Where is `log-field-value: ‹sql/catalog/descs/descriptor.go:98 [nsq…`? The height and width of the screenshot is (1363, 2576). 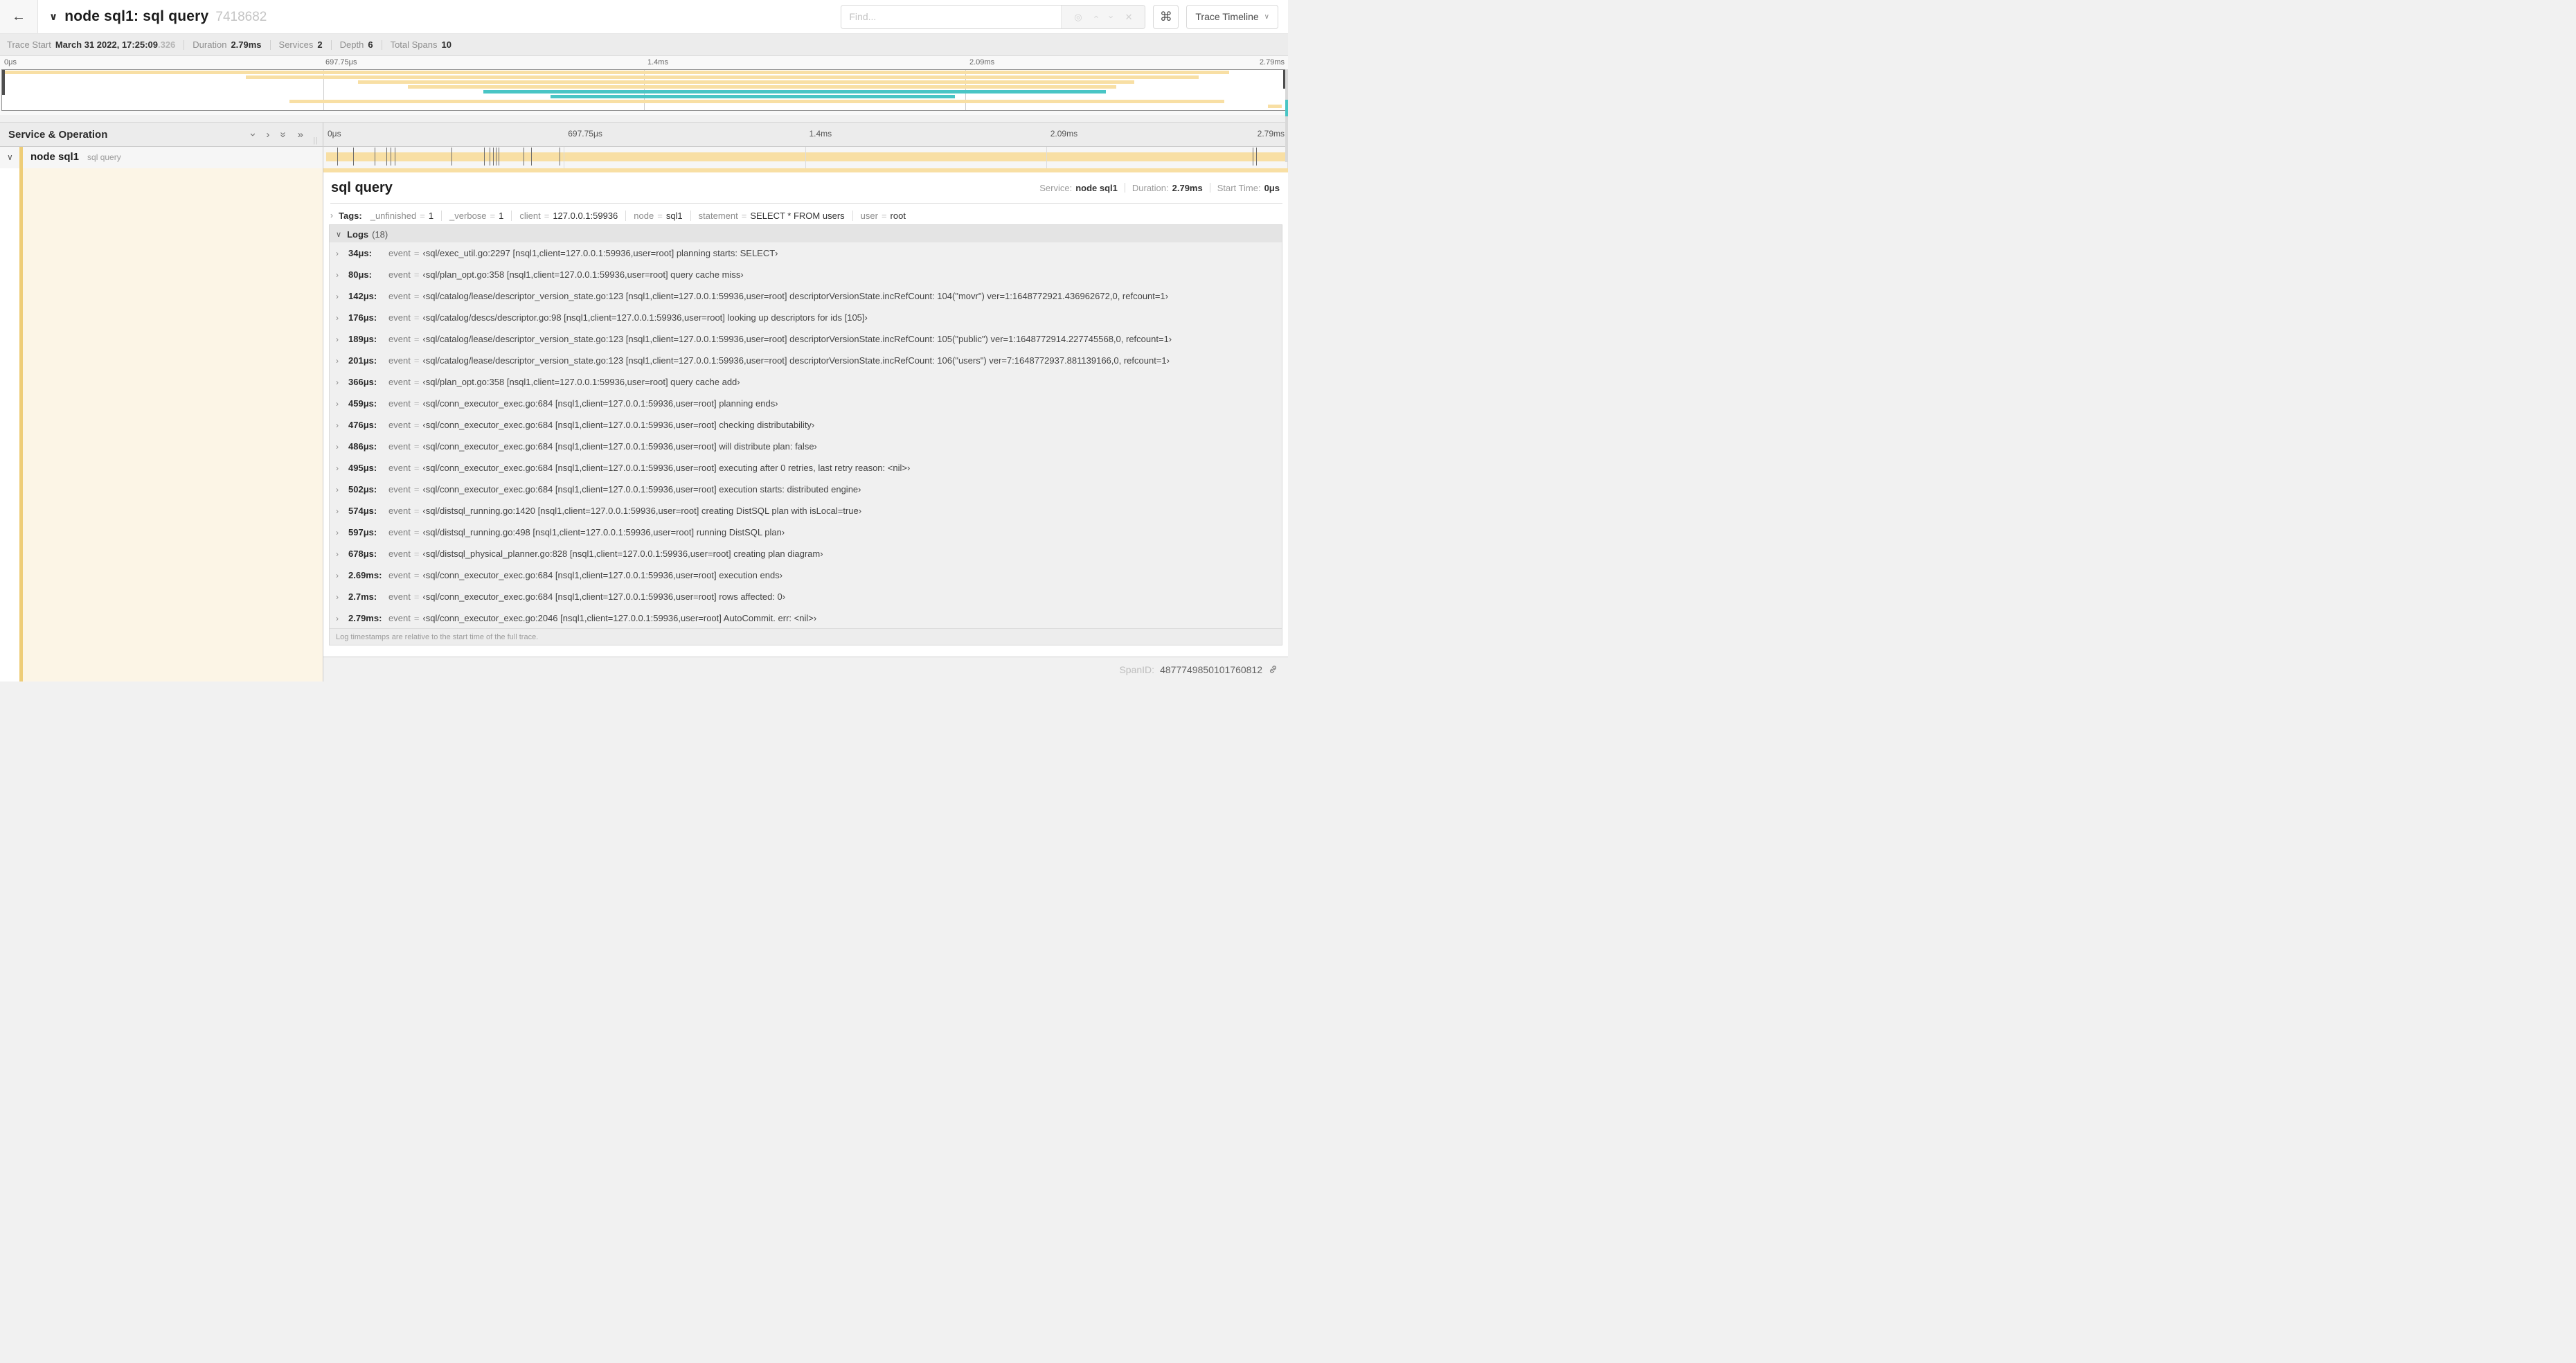 log-field-value: ‹sql/catalog/descs/descriptor.go:98 [nsq… is located at coordinates (645, 318).